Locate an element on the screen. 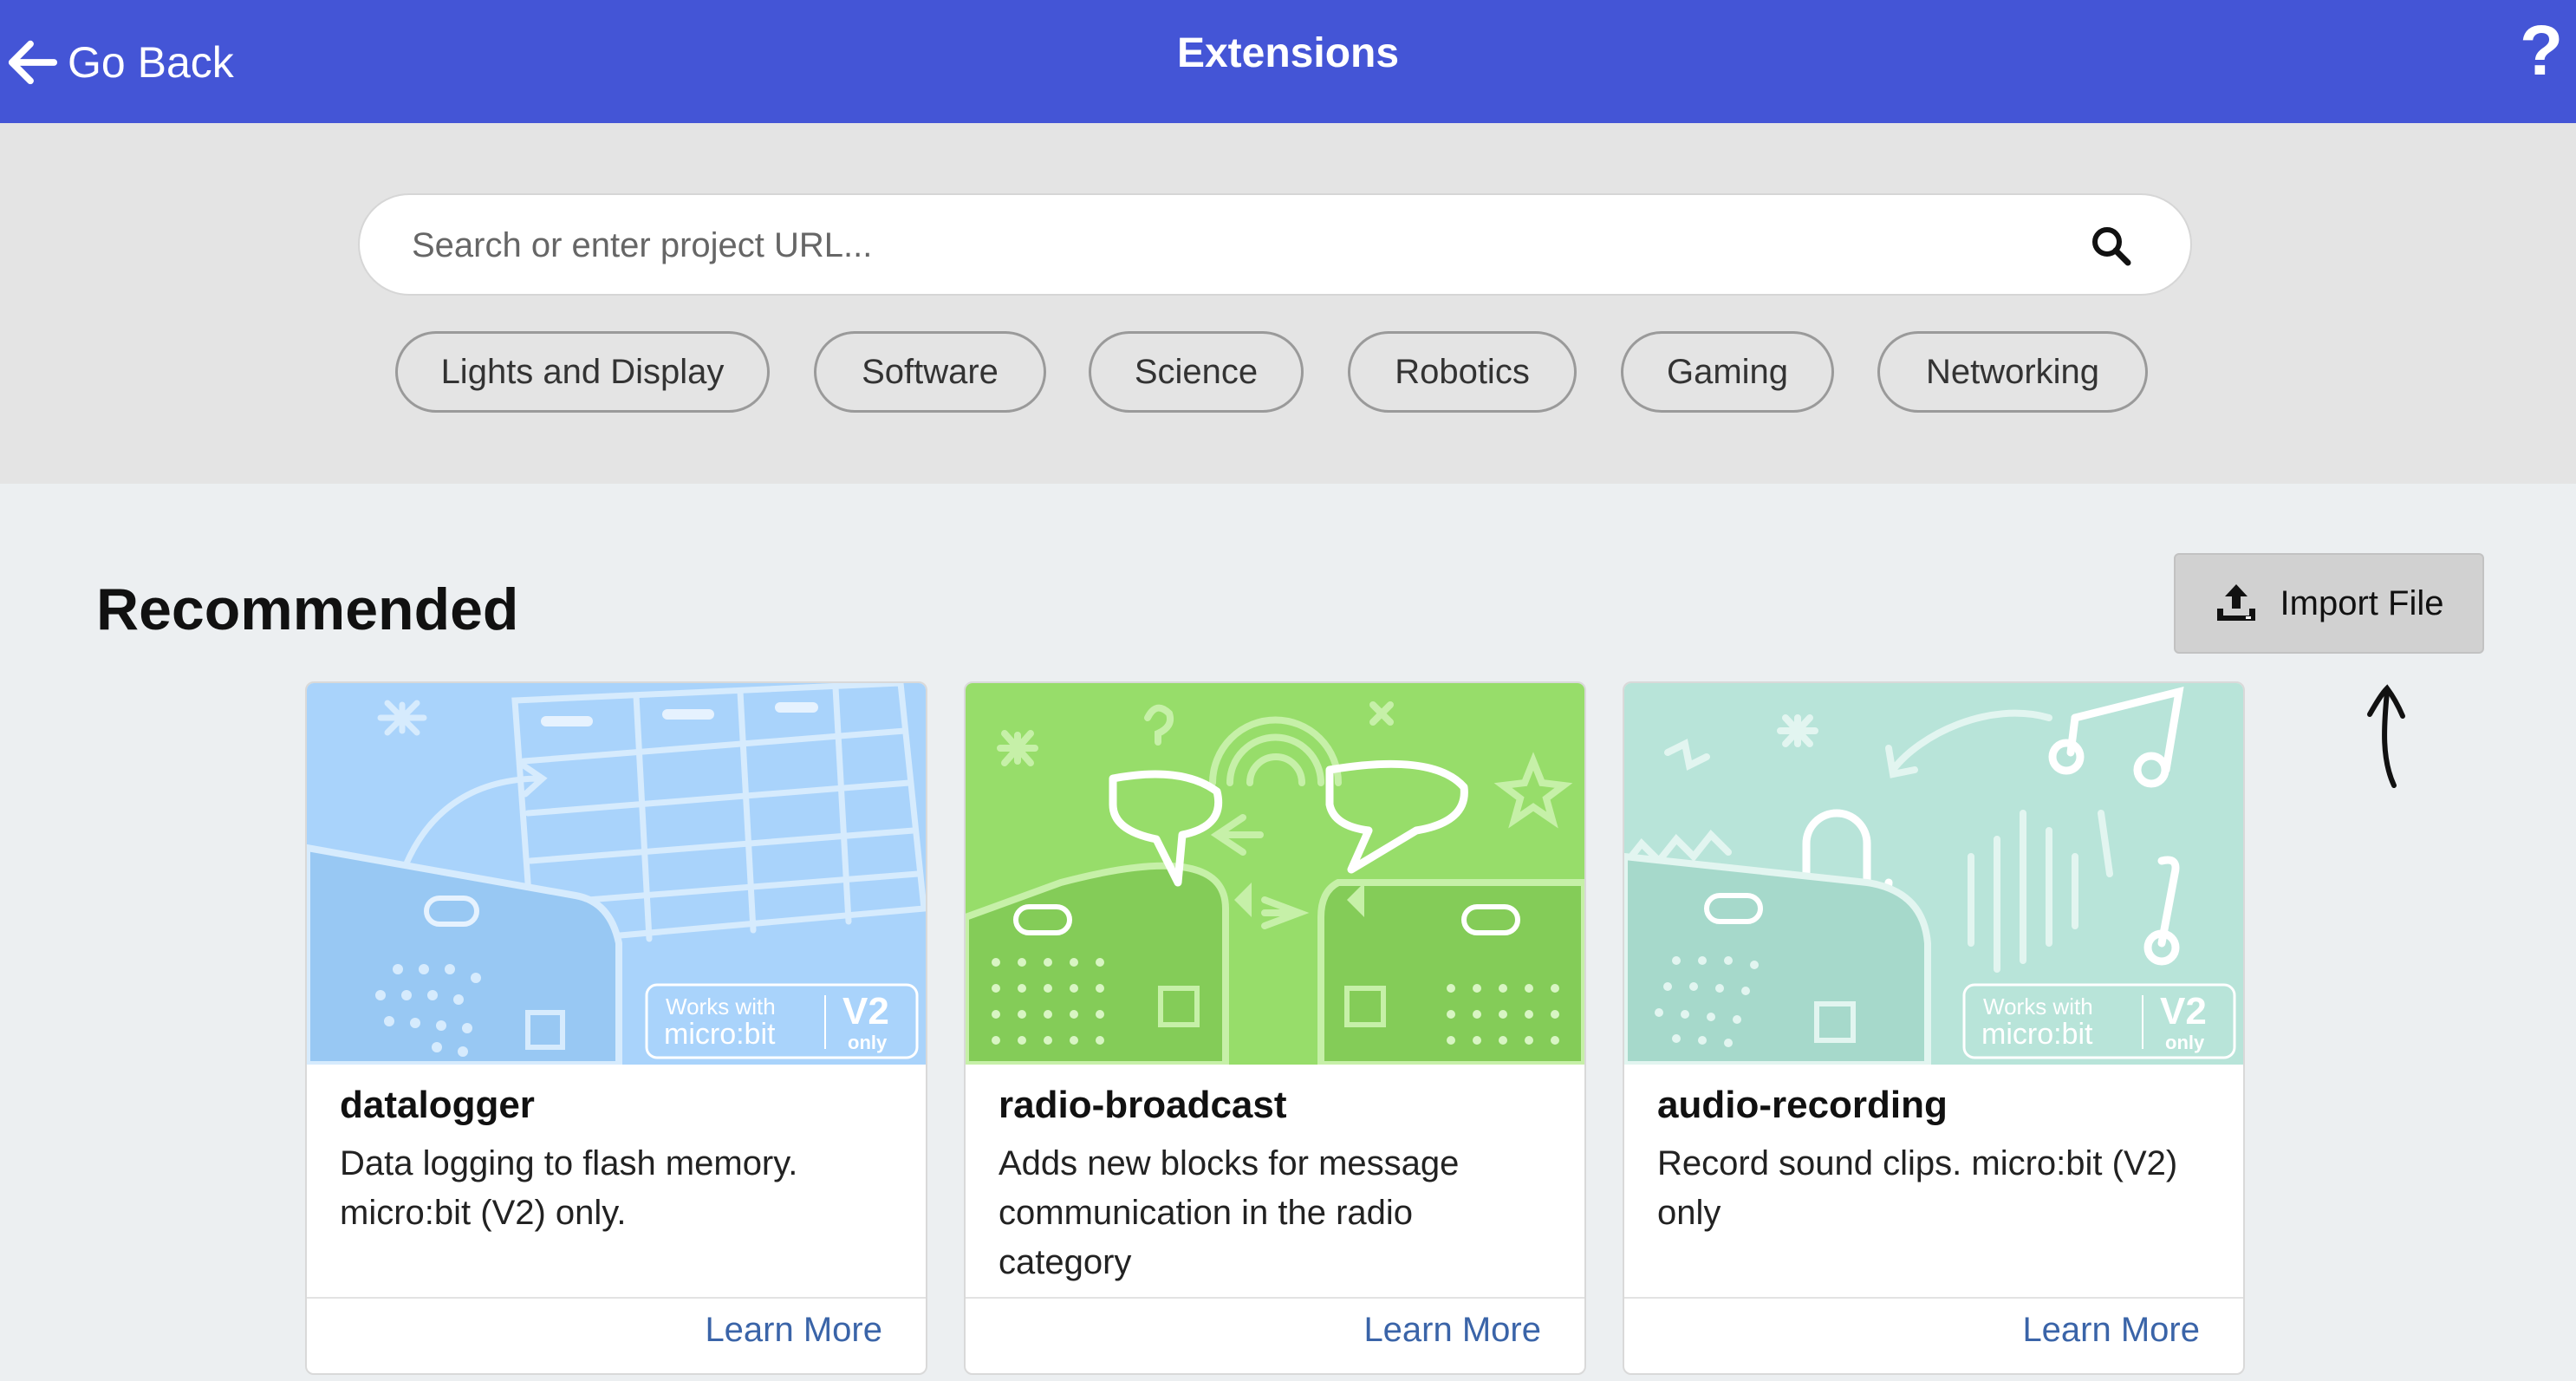  upload-icon is located at coordinates (2235, 602).